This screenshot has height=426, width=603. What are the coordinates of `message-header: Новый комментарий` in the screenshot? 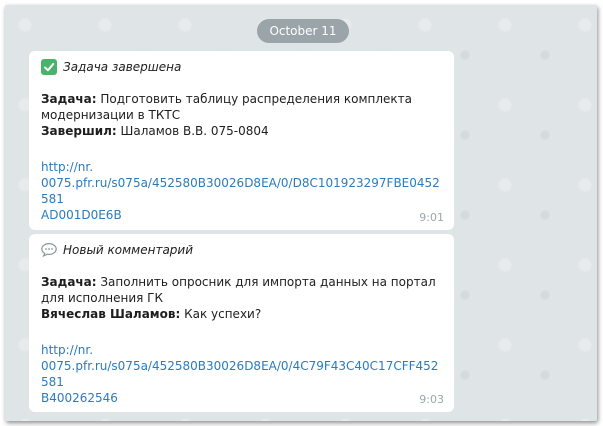 It's located at (241, 250).